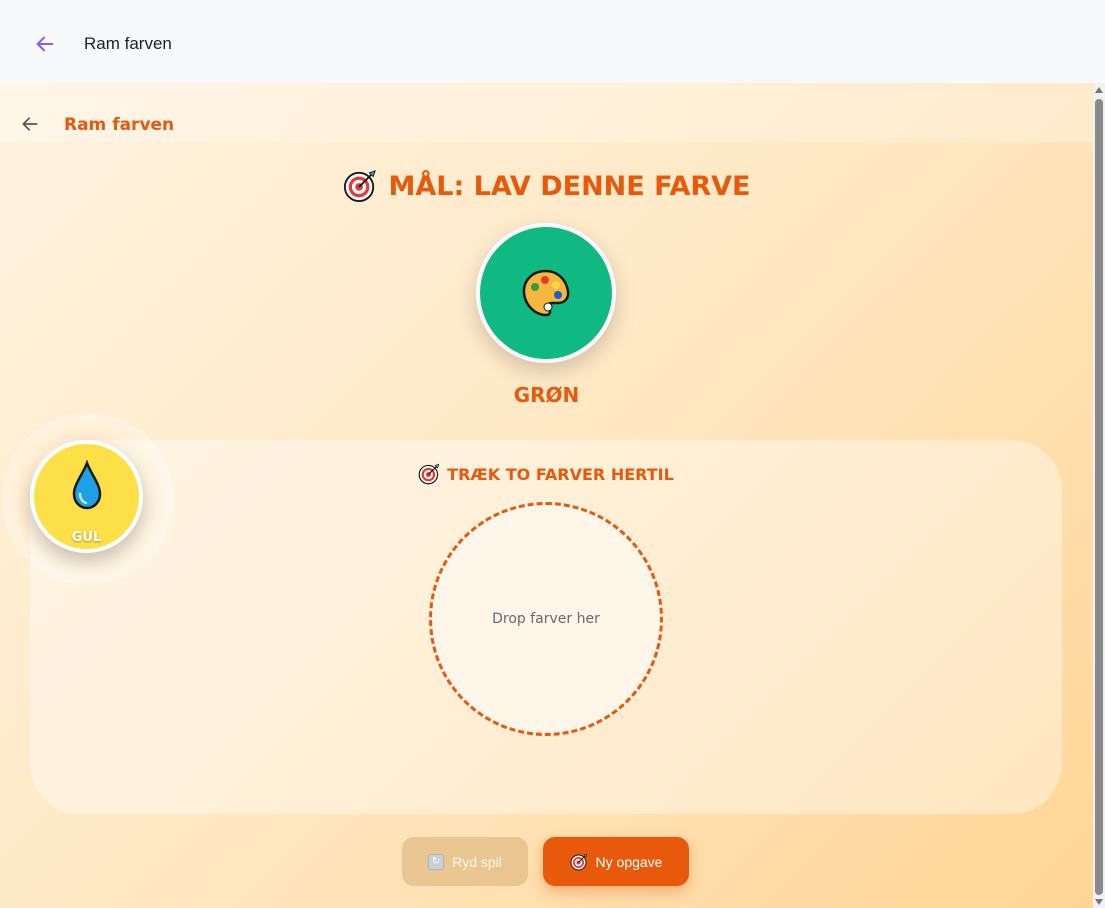 Image resolution: width=1105 pixels, height=908 pixels. What do you see at coordinates (86, 537) in the screenshot?
I see `color-chip-label: GUL` at bounding box center [86, 537].